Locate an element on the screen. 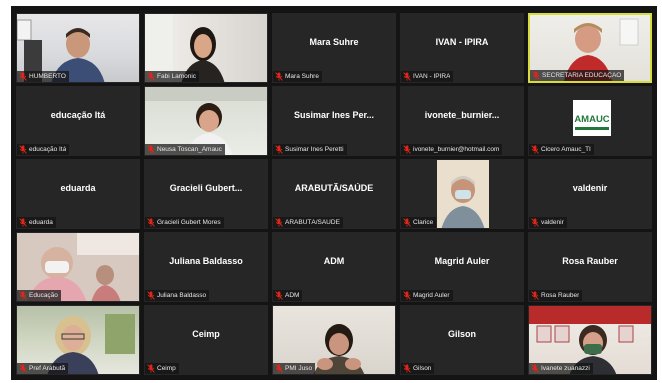 This screenshot has width=662, height=383. participant-display-name: Ceimp is located at coordinates (206, 334).